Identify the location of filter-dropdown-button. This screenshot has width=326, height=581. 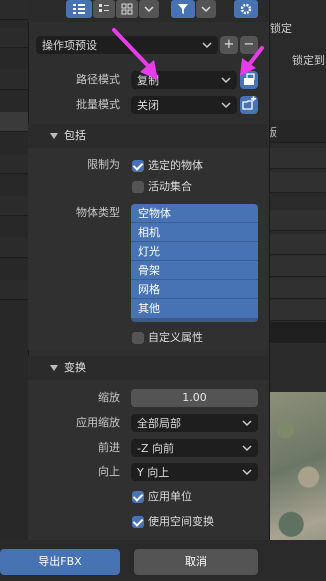
(206, 9).